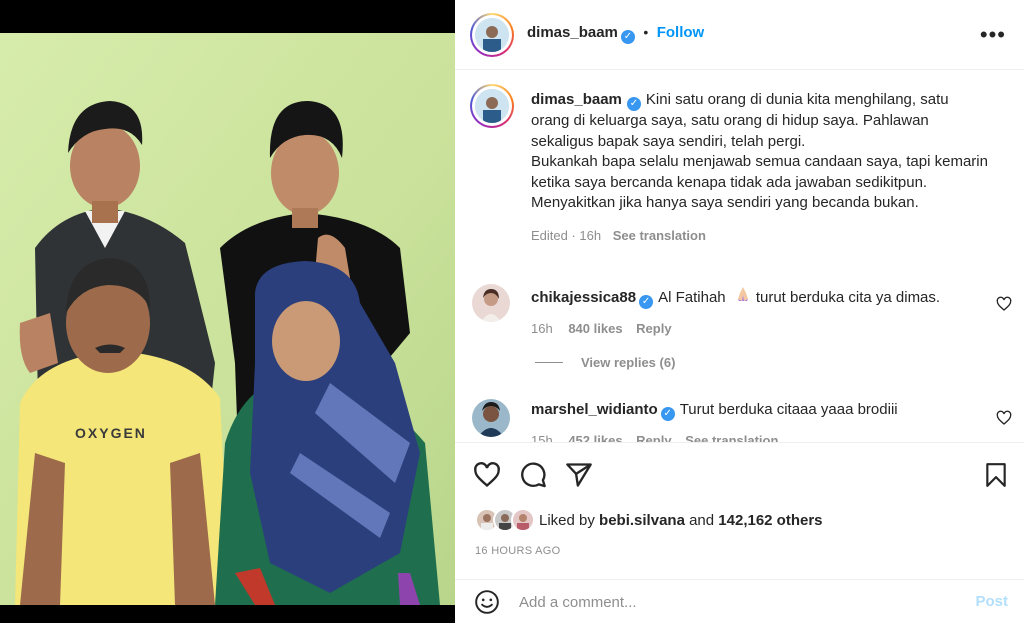  I want to click on comment-icon, so click(533, 475).